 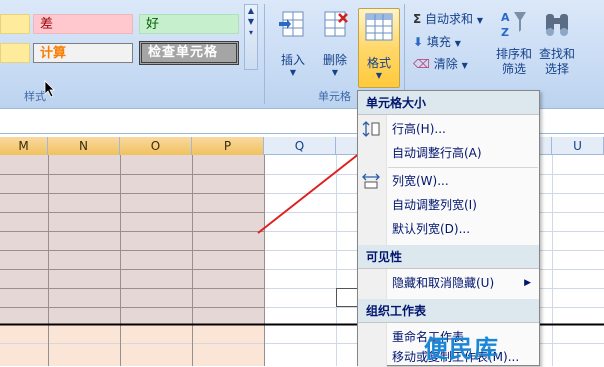 I want to click on column-width-icon, so click(x=371, y=181).